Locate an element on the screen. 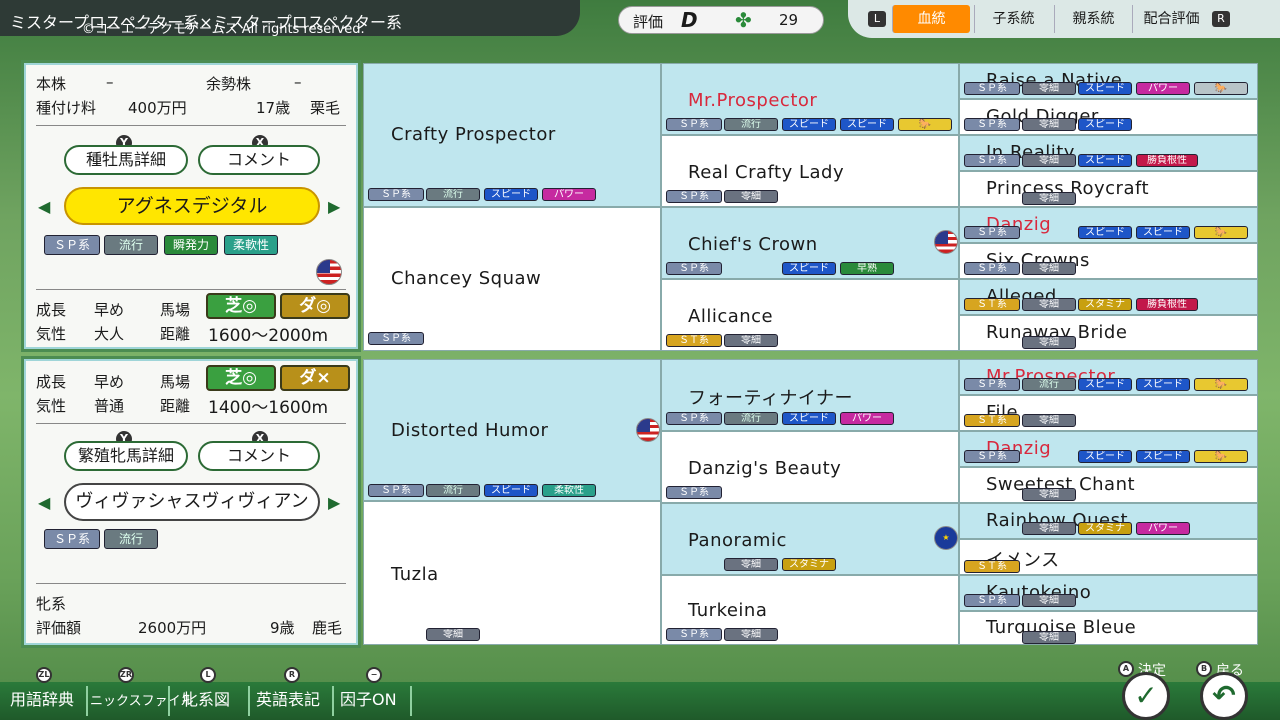 Image resolution: width=1280 pixels, height=720 pixels. tag: 柔軟性 is located at coordinates (569, 490).